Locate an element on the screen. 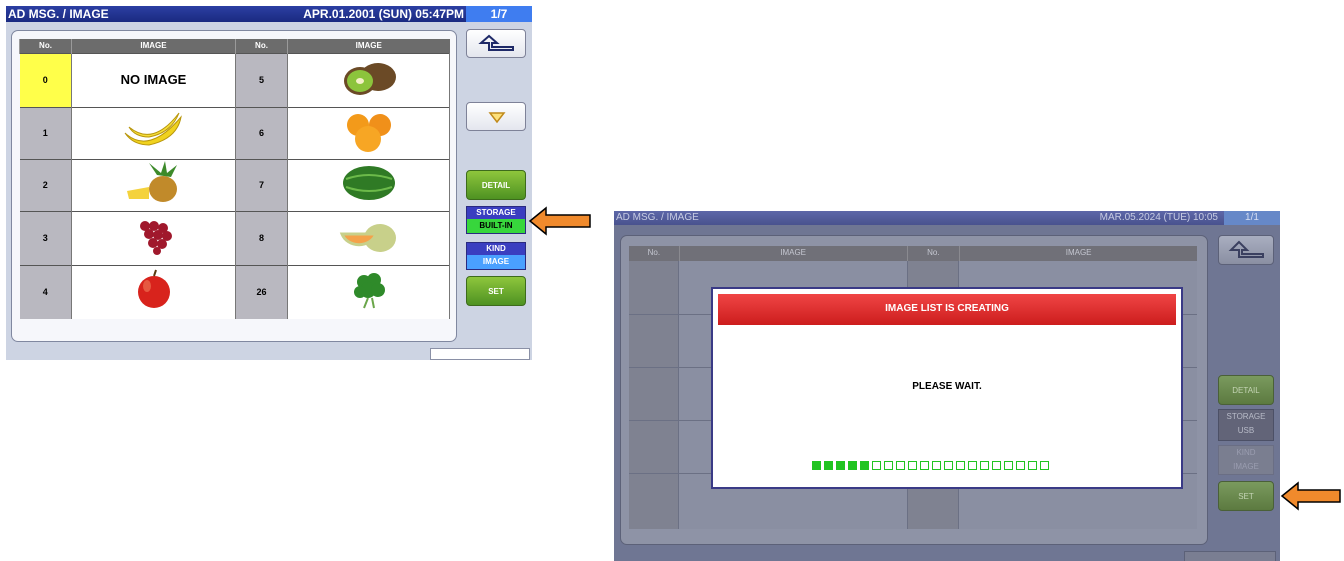  image-number-cell: 0 is located at coordinates (45, 79).